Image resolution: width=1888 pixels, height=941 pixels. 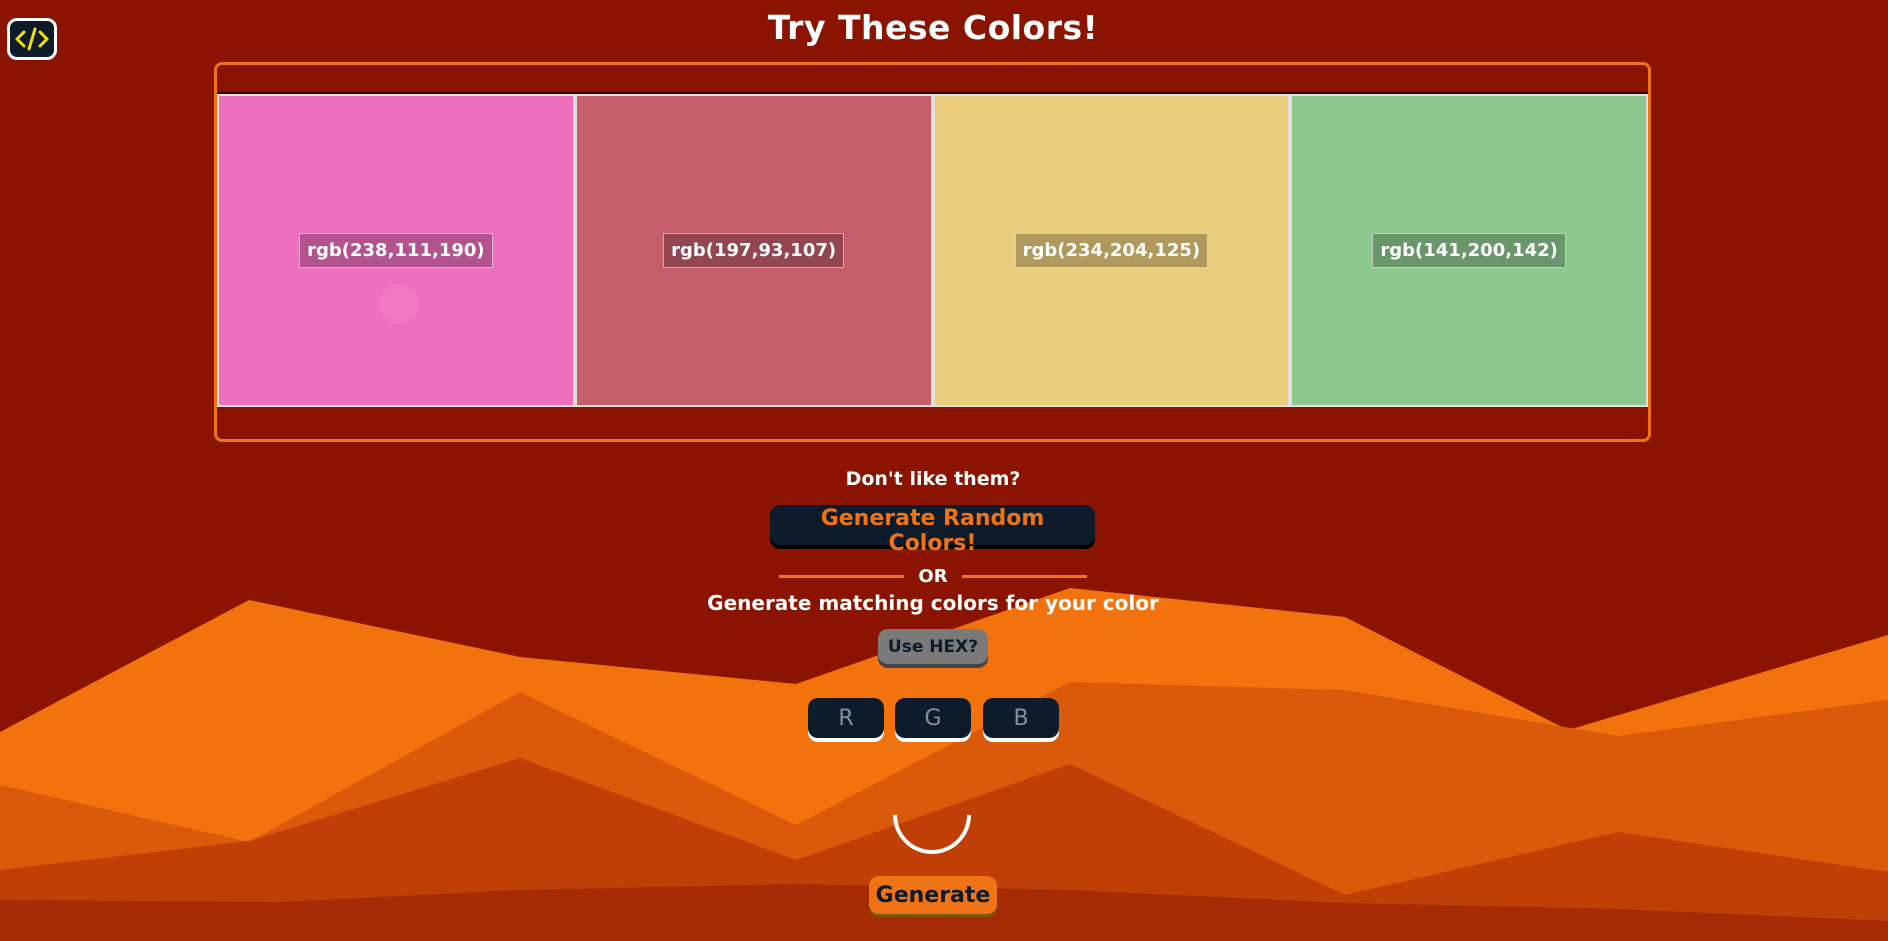 What do you see at coordinates (1021, 718) in the screenshot?
I see `blue-input` at bounding box center [1021, 718].